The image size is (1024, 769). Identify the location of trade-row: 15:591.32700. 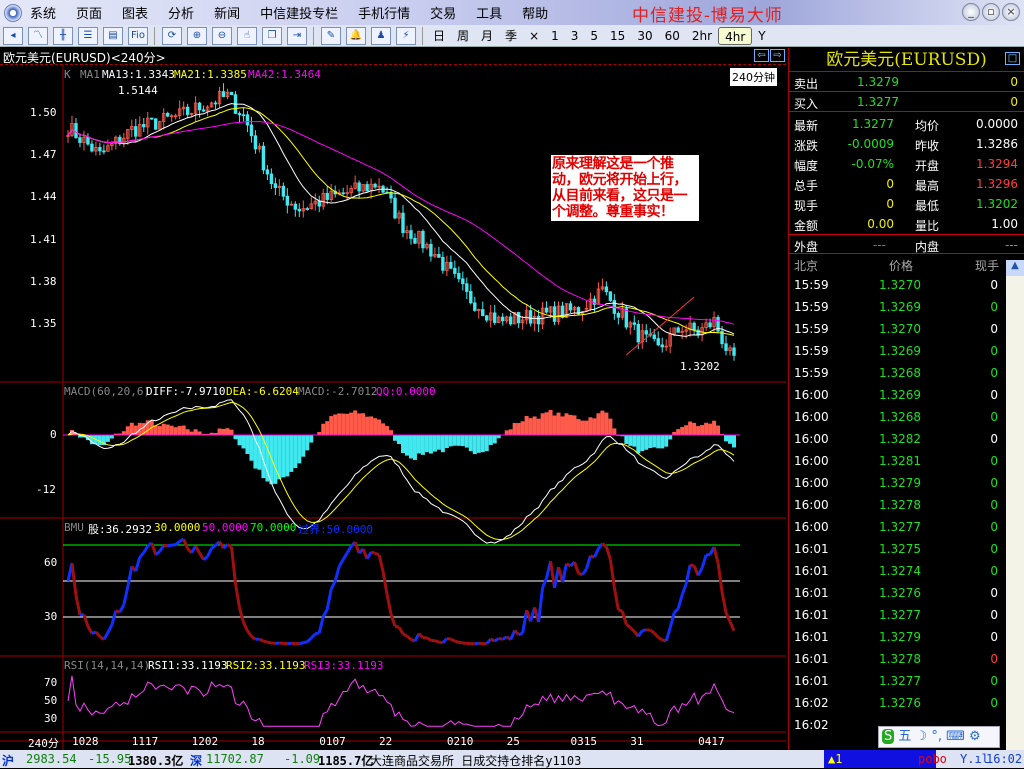
(906, 285).